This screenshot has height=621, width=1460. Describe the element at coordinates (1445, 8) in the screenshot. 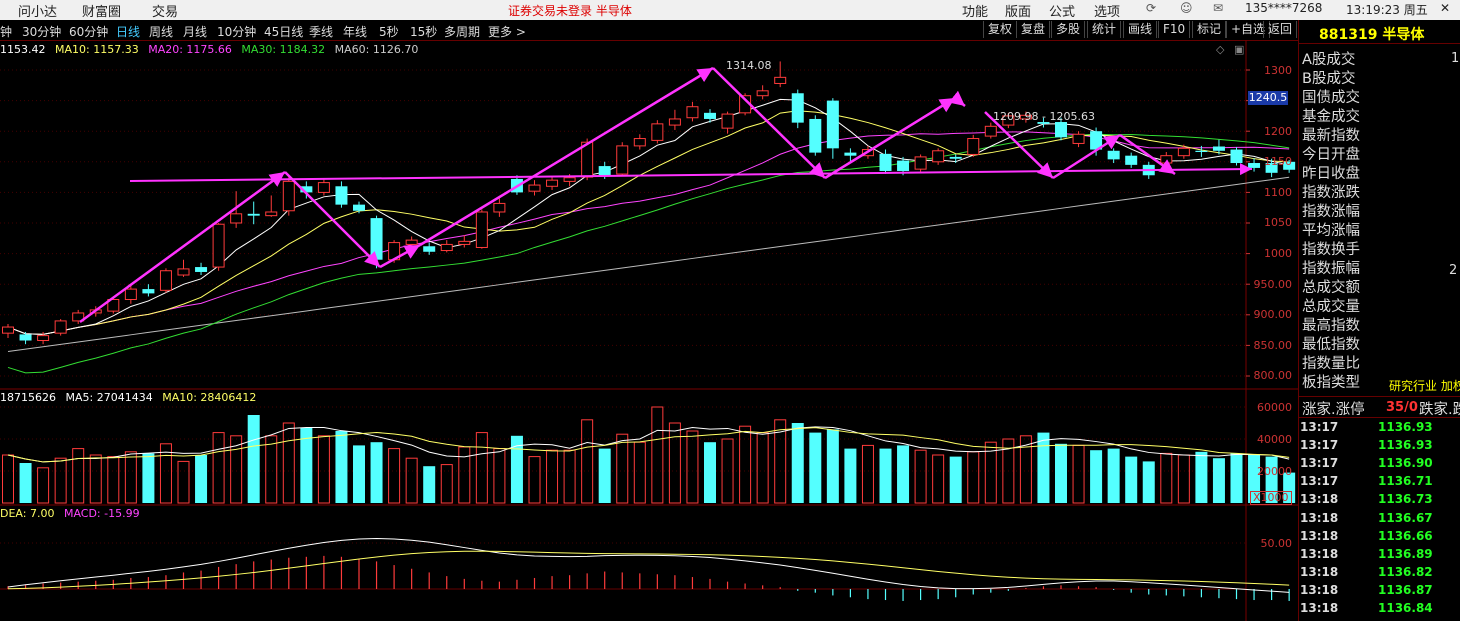

I see `close-icon: ✕` at that location.